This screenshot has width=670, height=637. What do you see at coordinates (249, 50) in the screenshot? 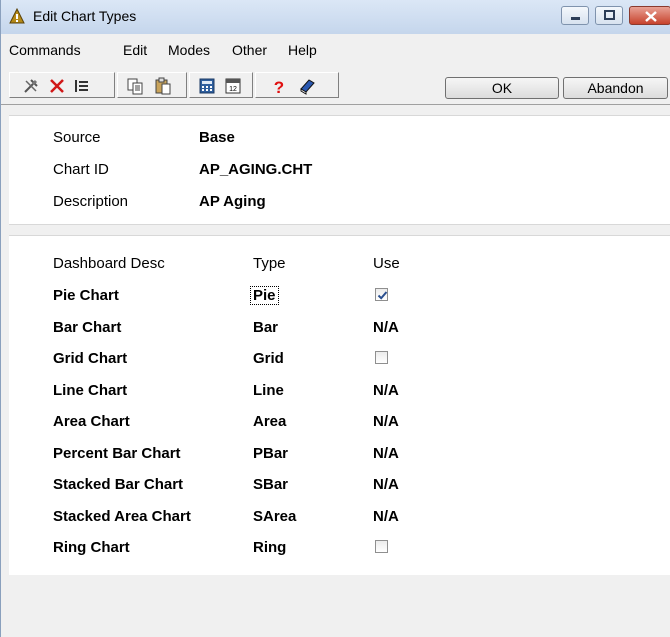
I see `menu-other: Other` at bounding box center [249, 50].